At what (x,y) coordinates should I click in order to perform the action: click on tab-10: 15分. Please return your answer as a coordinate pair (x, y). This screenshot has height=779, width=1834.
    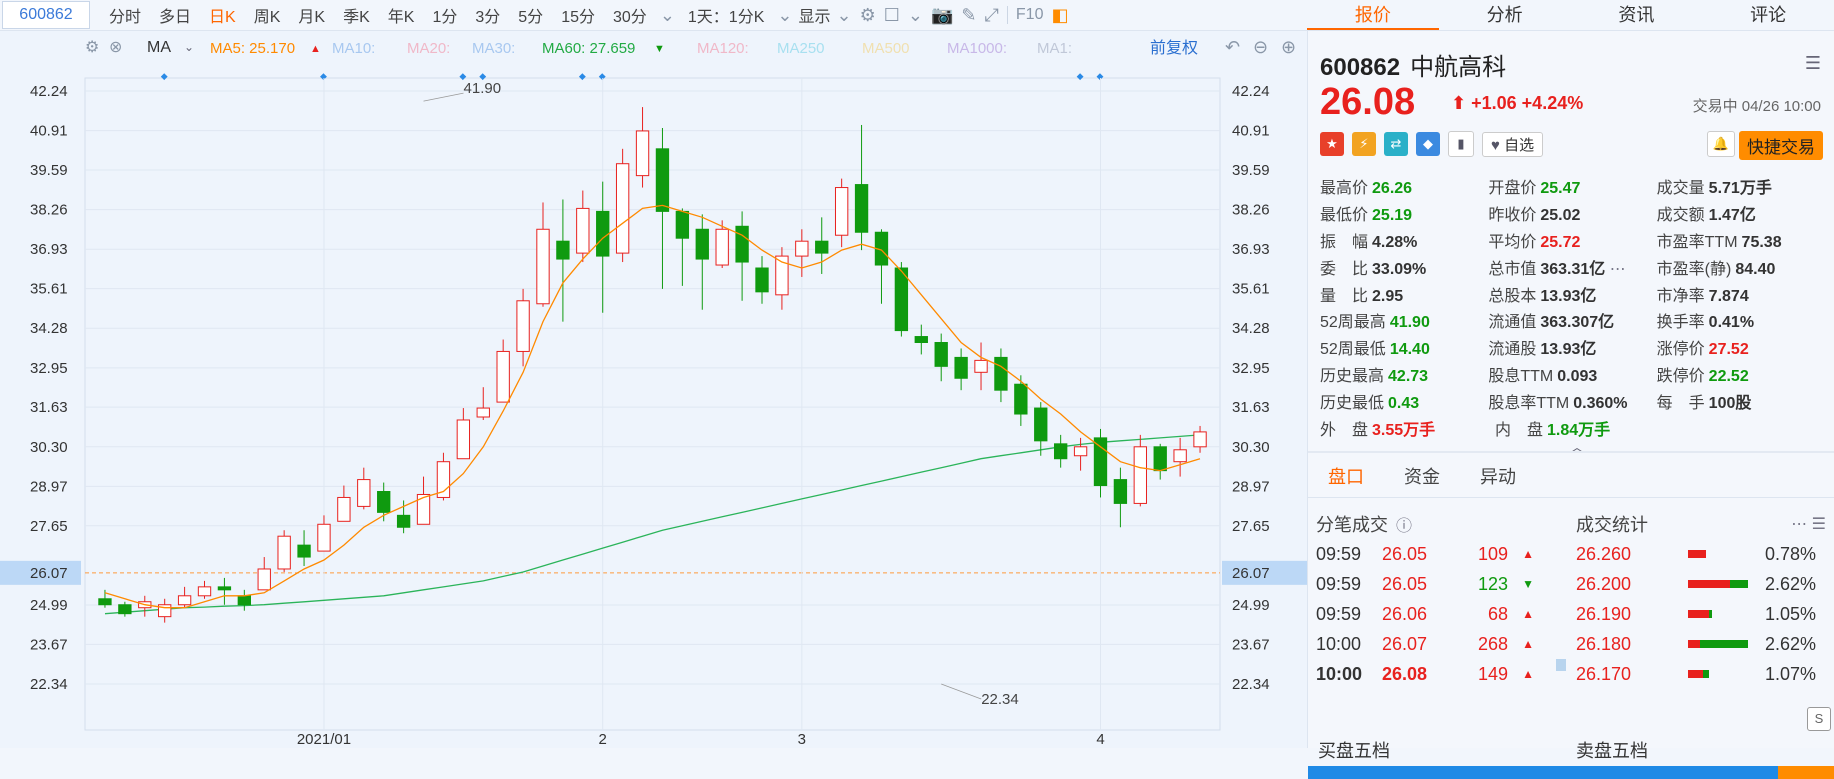
    Looking at the image, I should click on (578, 15).